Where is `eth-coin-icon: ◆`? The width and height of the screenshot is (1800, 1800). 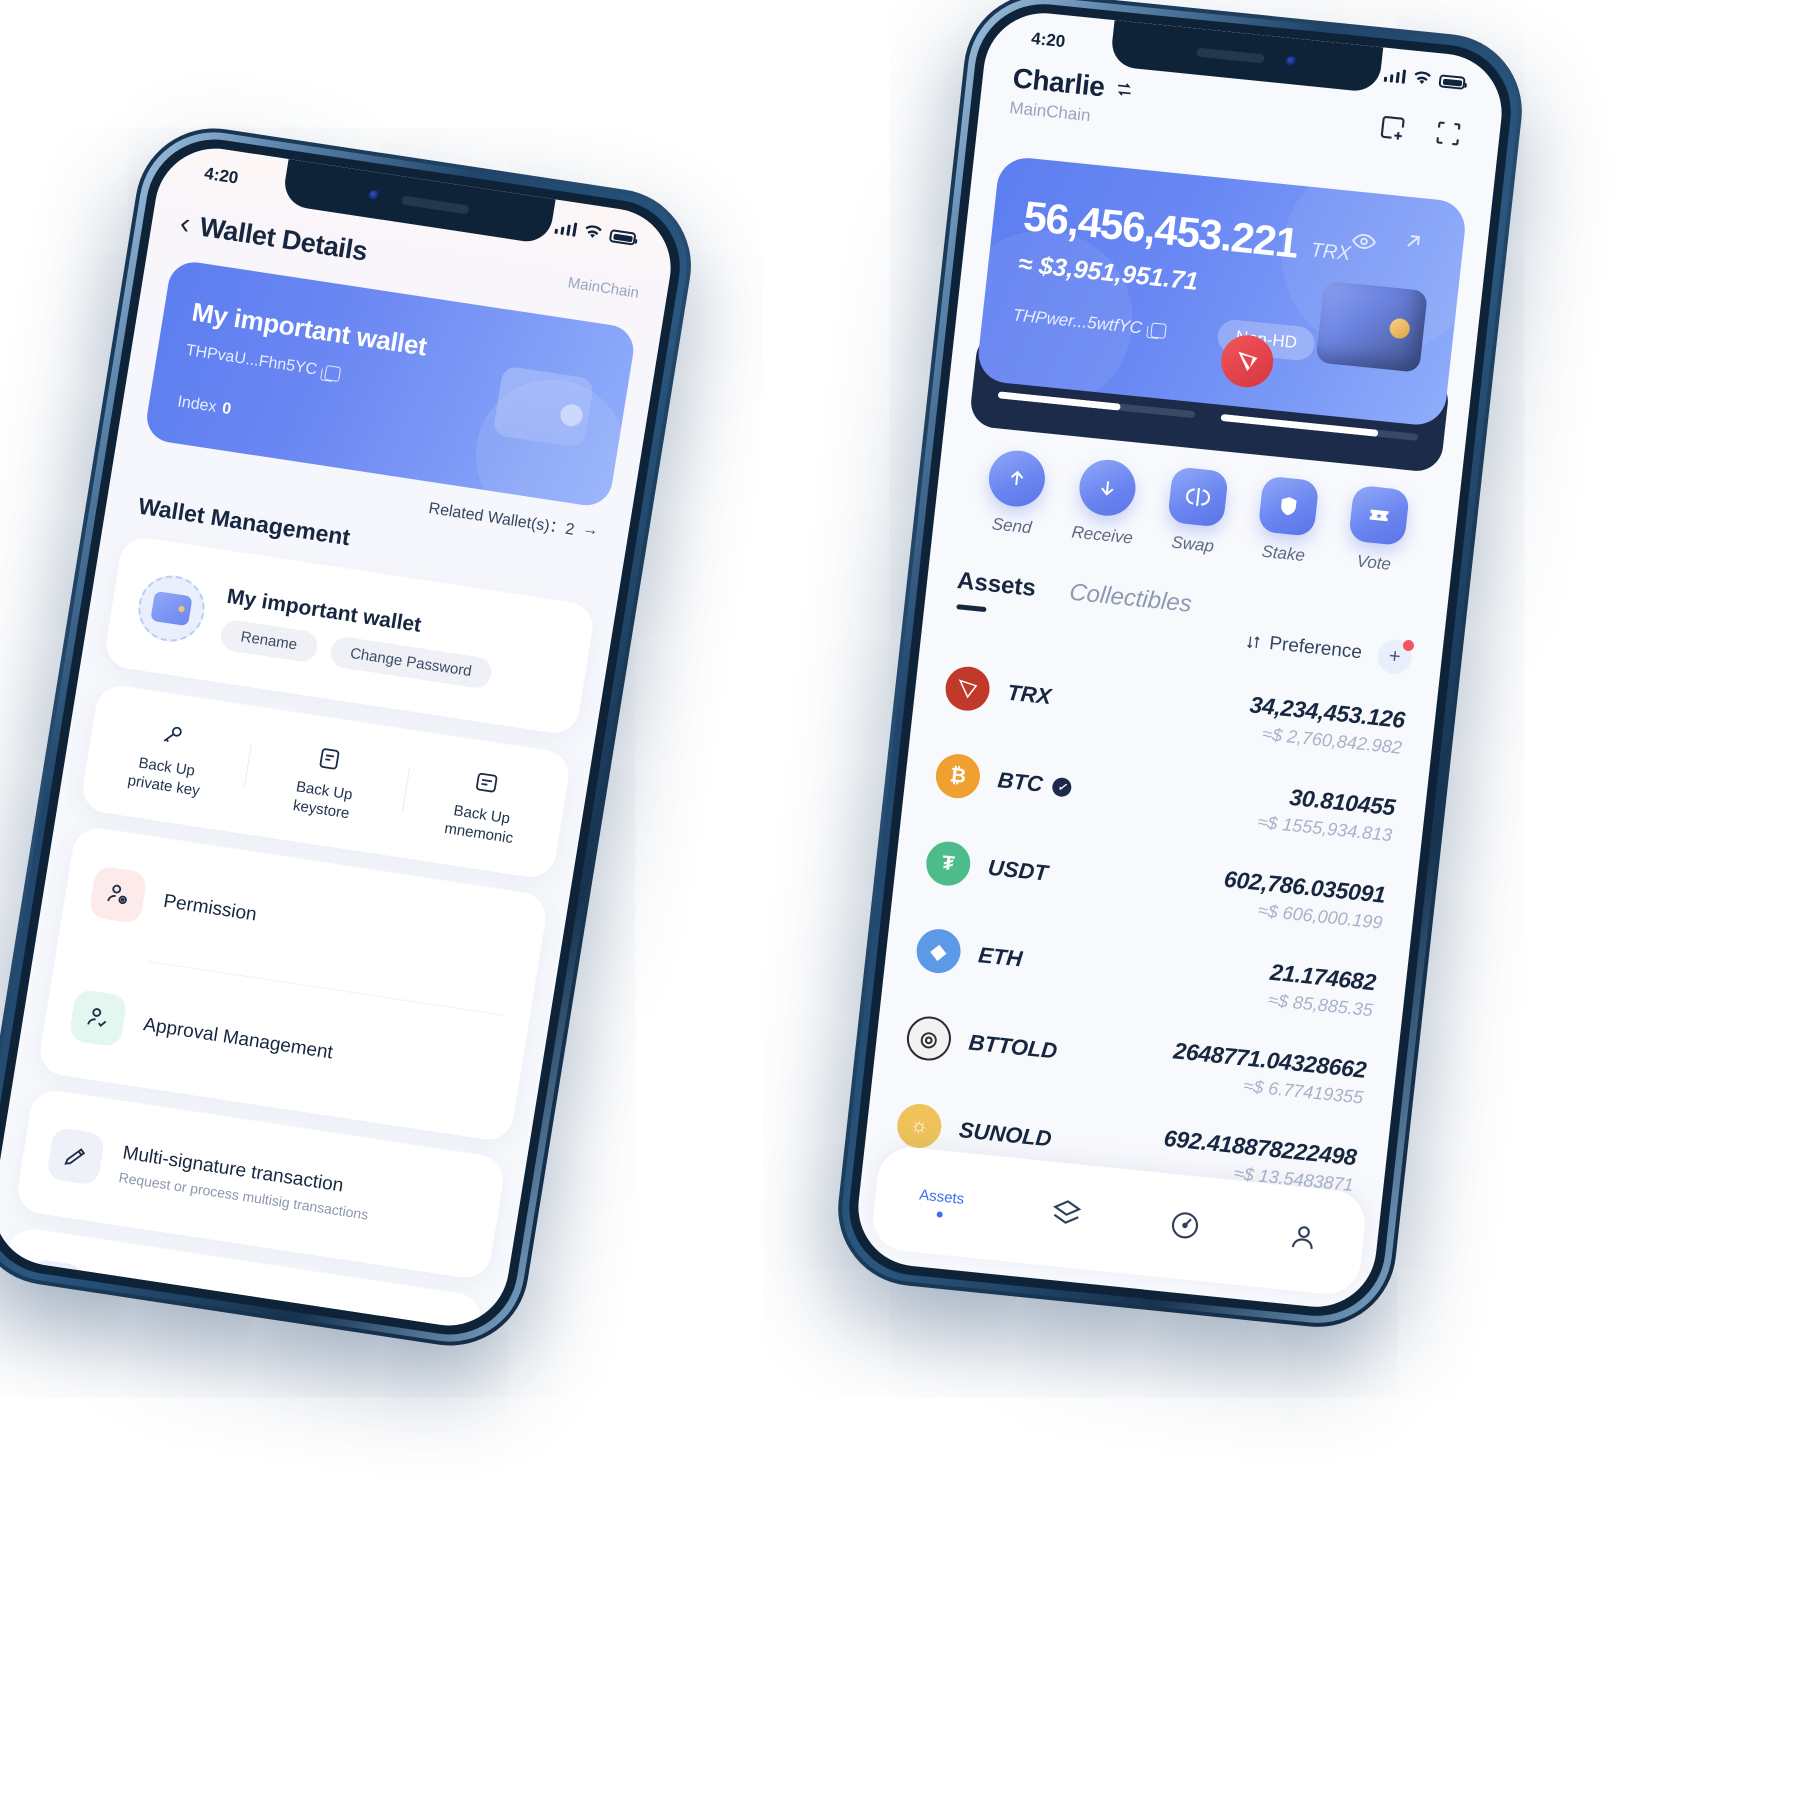 eth-coin-icon: ◆ is located at coordinates (938, 951).